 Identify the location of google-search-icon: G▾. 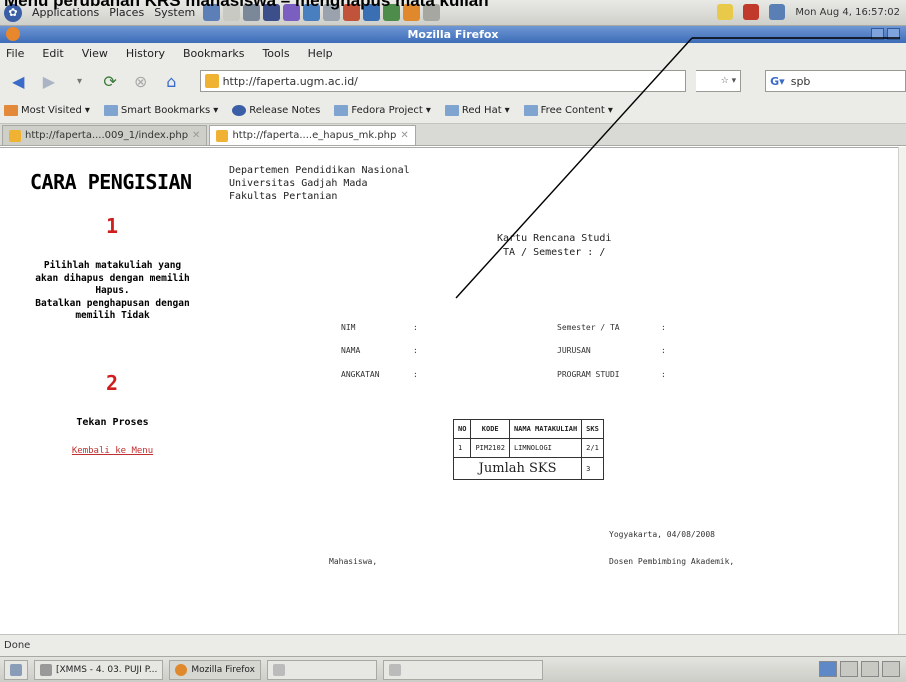
(777, 81).